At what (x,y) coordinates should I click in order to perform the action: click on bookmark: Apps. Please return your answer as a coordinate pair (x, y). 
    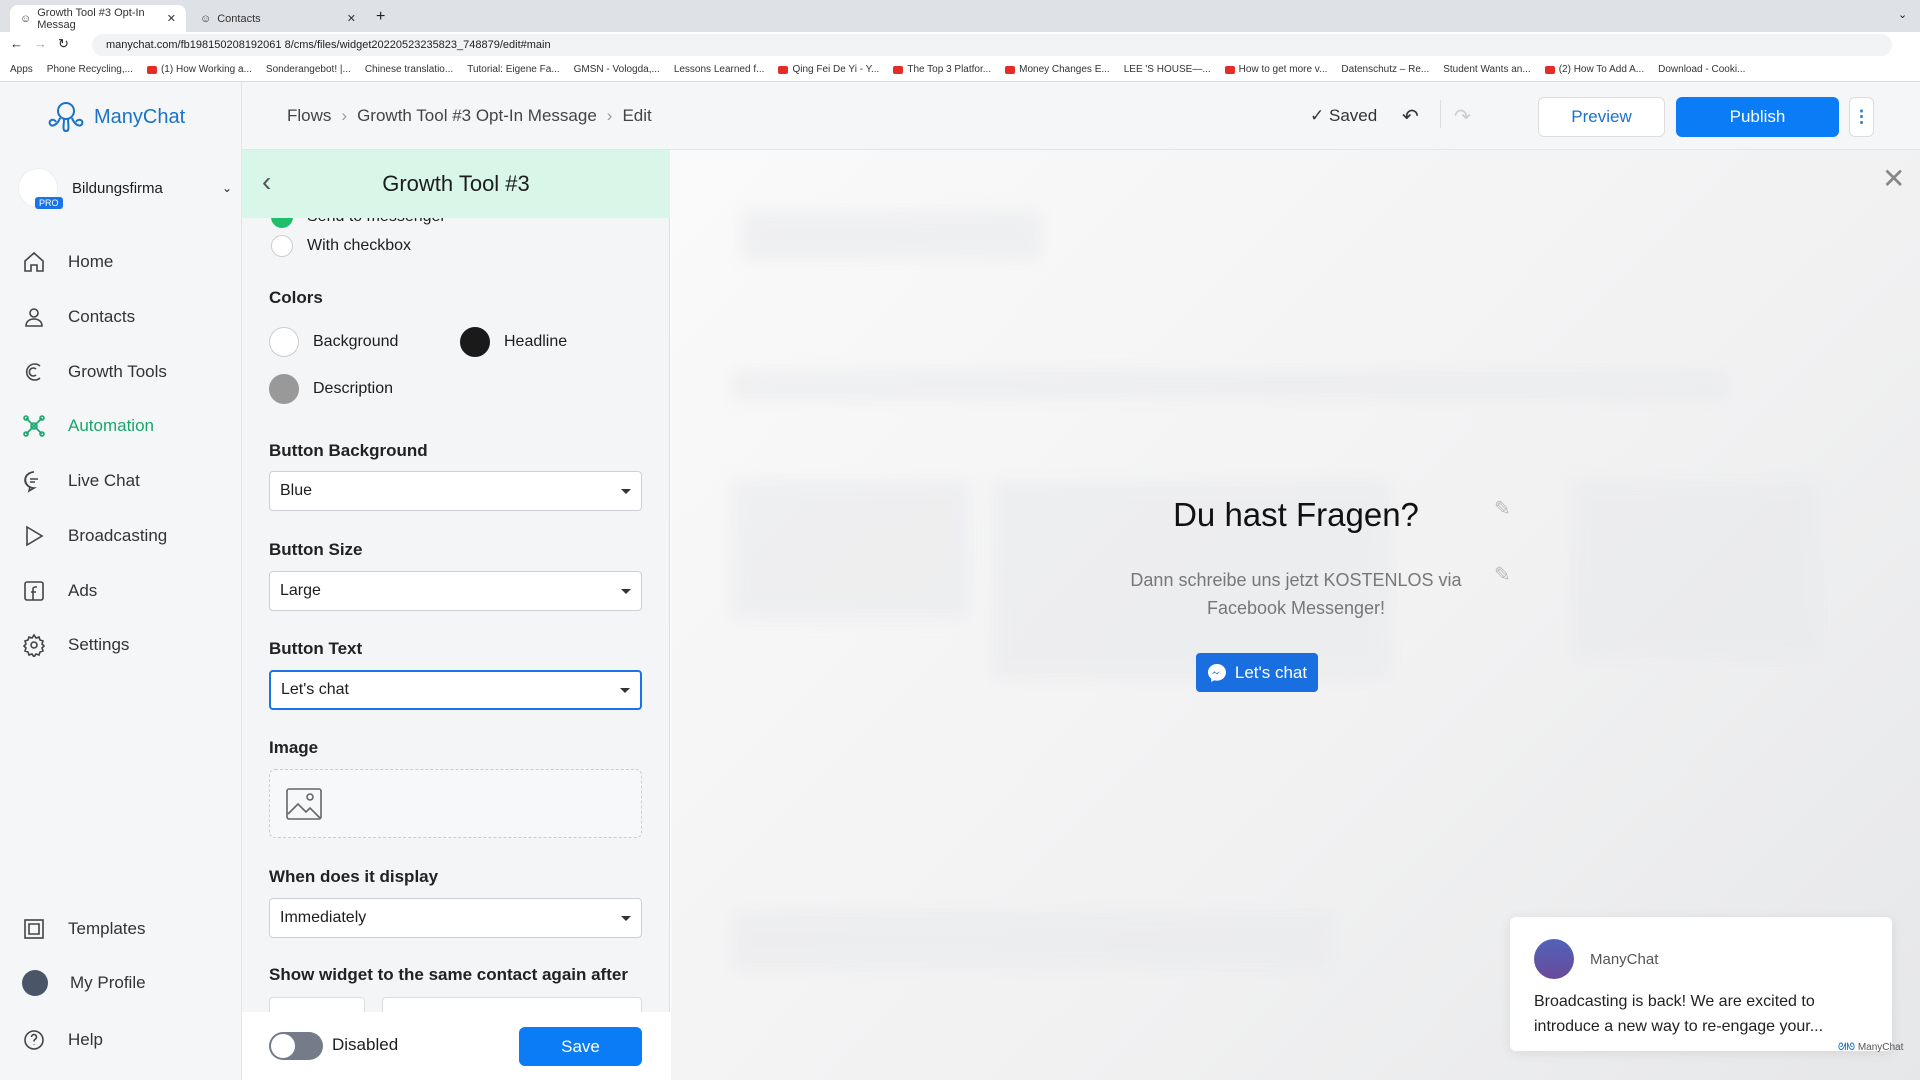
    Looking at the image, I should click on (21, 69).